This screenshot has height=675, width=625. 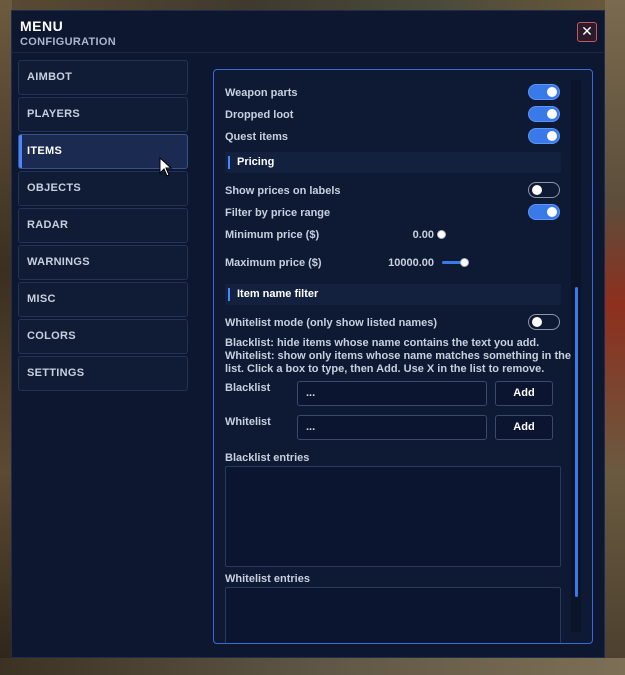 I want to click on weapon-parts-toggle, so click(x=544, y=92).